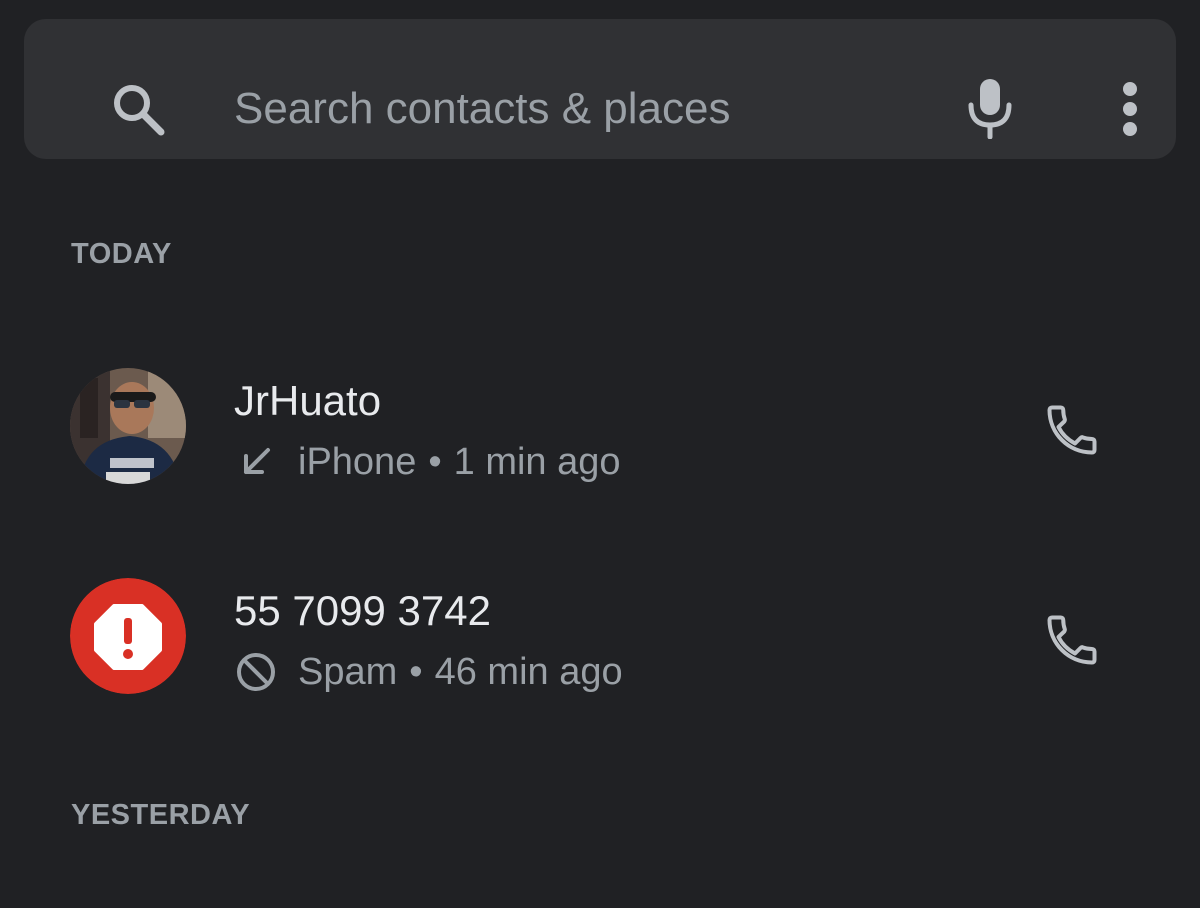 This screenshot has height=908, width=1200. Describe the element at coordinates (428, 672) in the screenshot. I see `call-details: Spam • 46 min ago` at that location.